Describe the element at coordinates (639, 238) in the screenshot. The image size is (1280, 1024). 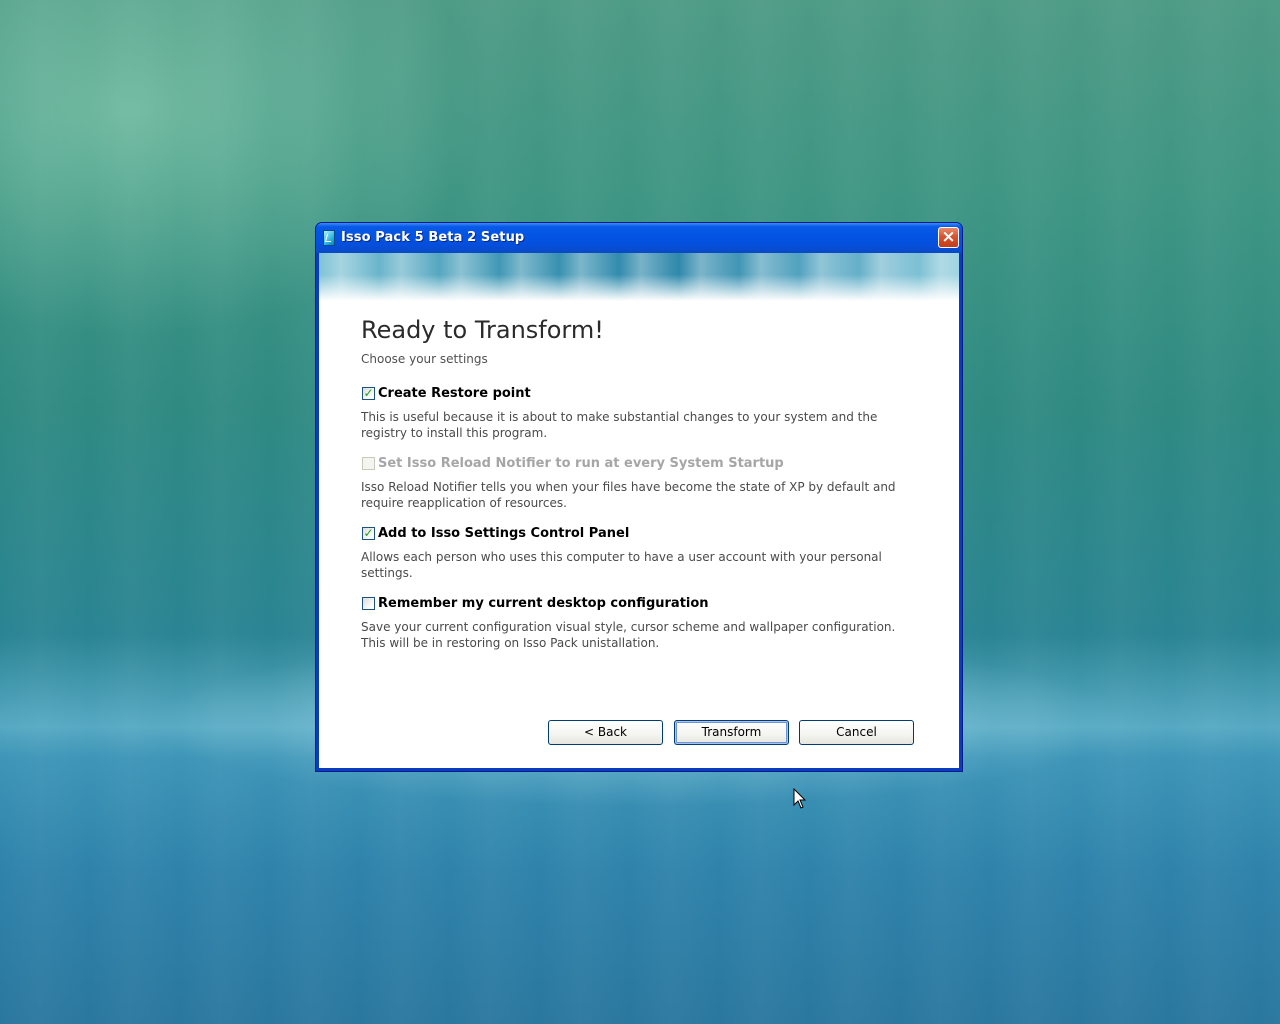
I see `title-bar: Isso Pack 5 Beta 2 Setup ×` at that location.